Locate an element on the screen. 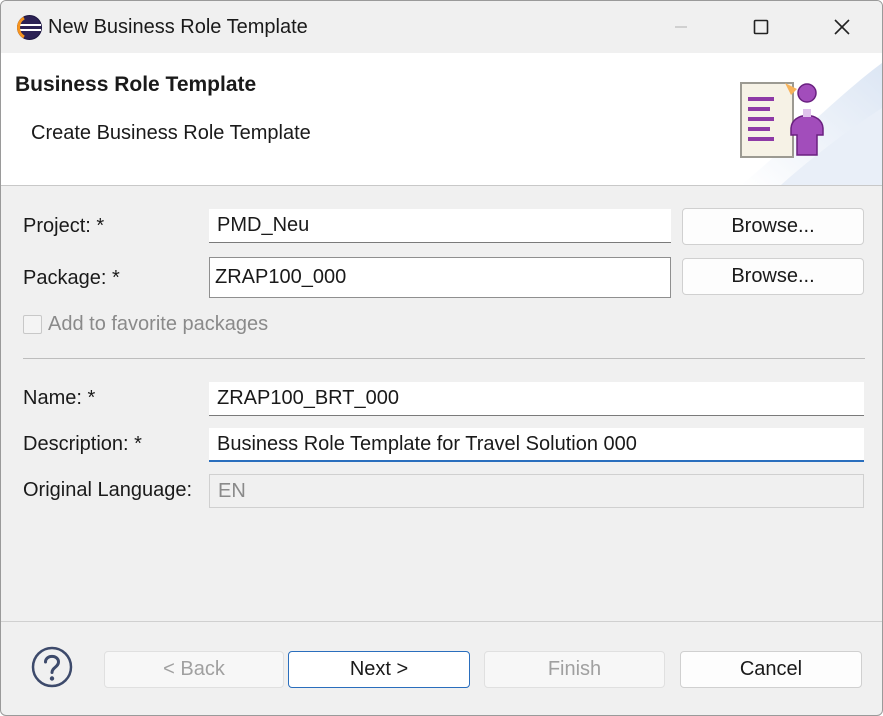 Image resolution: width=883 pixels, height=716 pixels. package-label: Package: * is located at coordinates (71, 278).